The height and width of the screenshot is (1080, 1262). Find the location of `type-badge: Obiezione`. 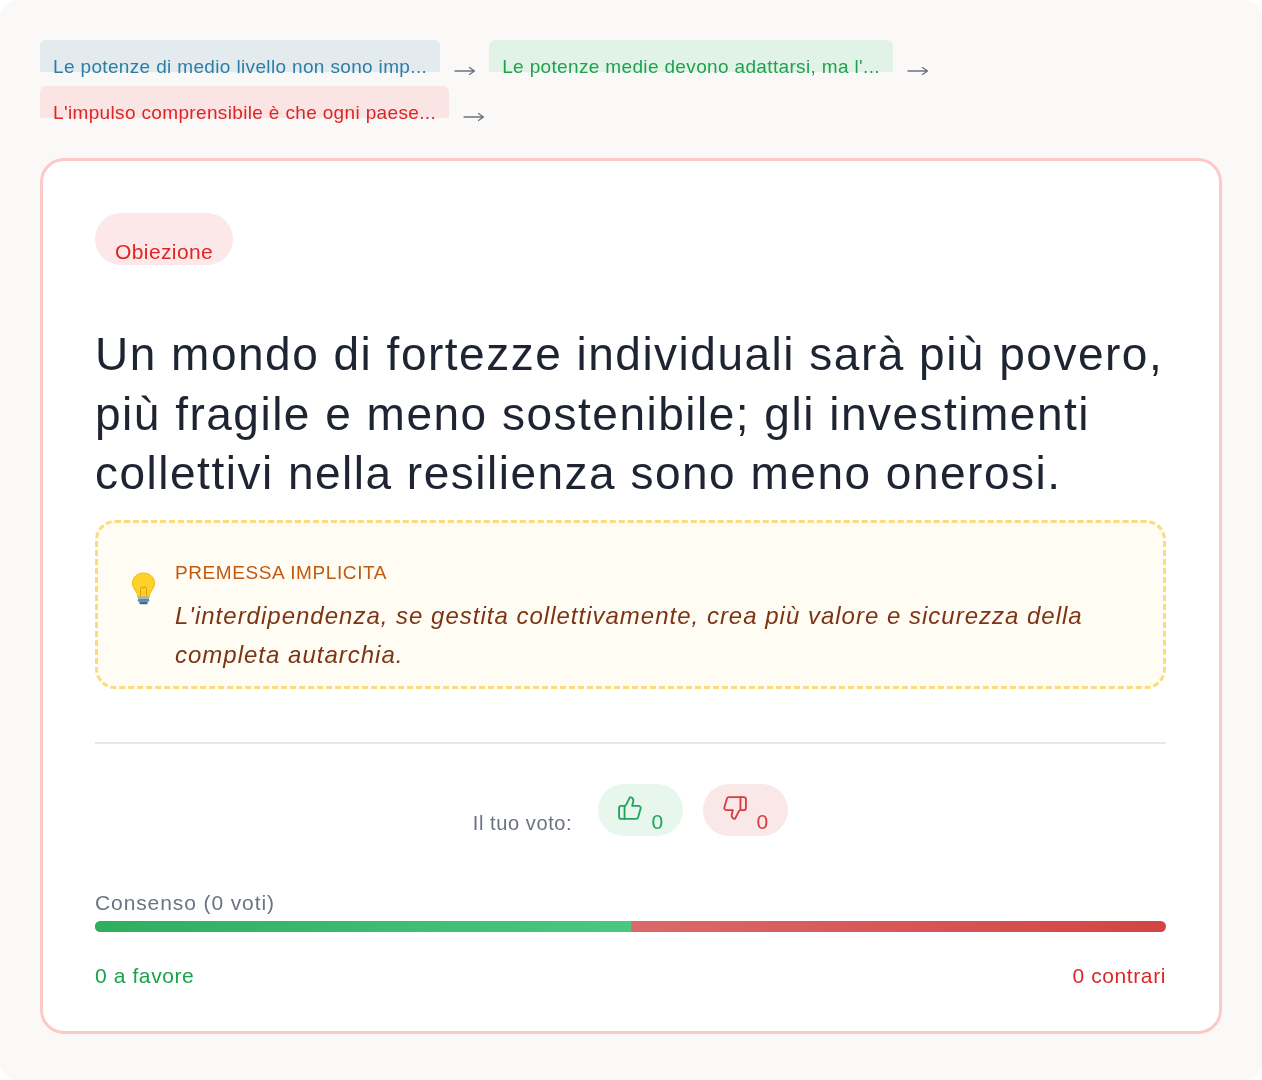

type-badge: Obiezione is located at coordinates (164, 239).